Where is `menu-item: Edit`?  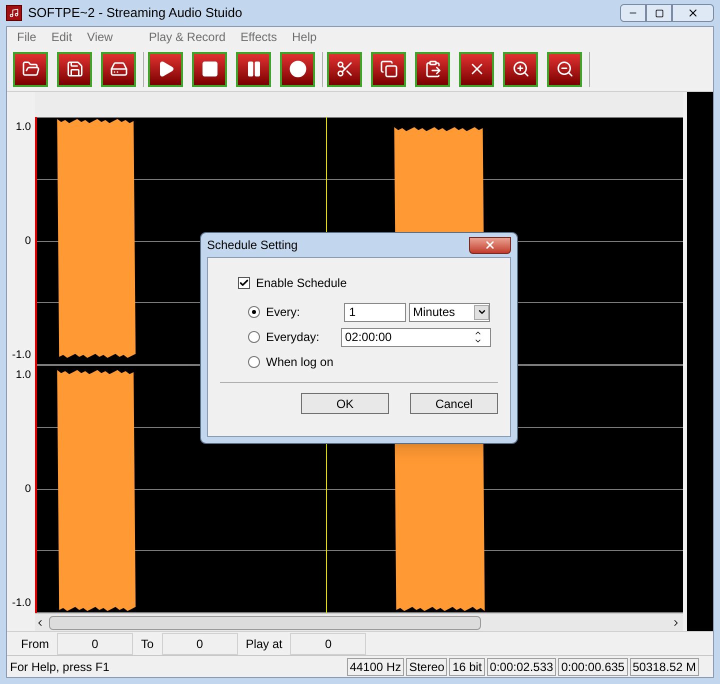 menu-item: Edit is located at coordinates (62, 37).